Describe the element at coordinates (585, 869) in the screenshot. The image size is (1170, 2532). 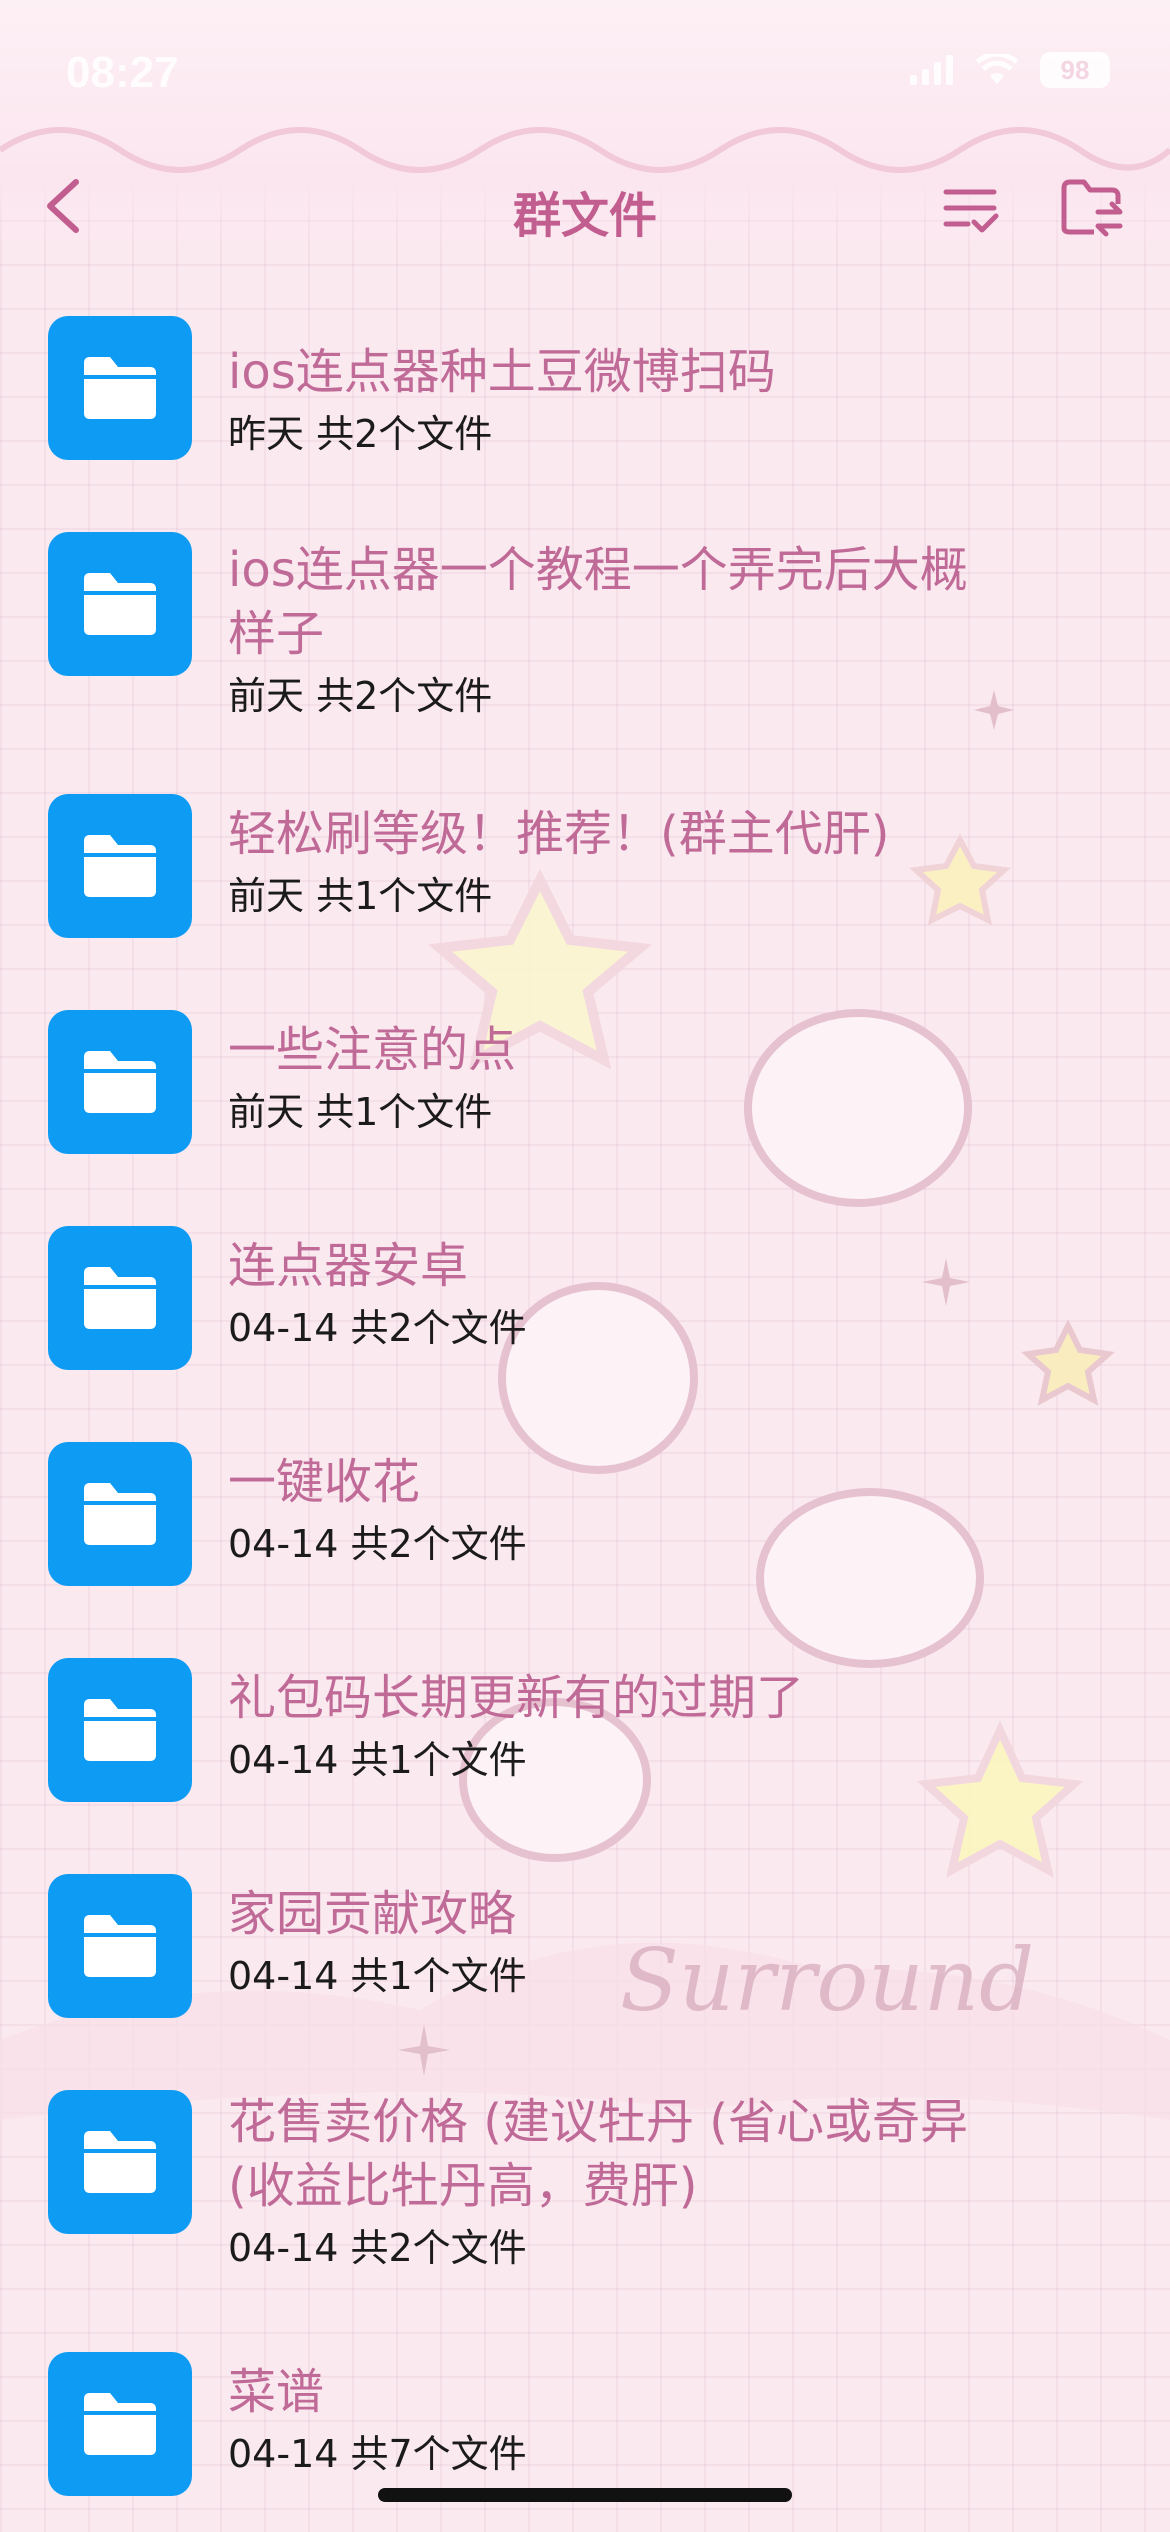
I see `list-item: 轻松刷等级！推荐！(群主代肝) 前天 共1个文件` at that location.